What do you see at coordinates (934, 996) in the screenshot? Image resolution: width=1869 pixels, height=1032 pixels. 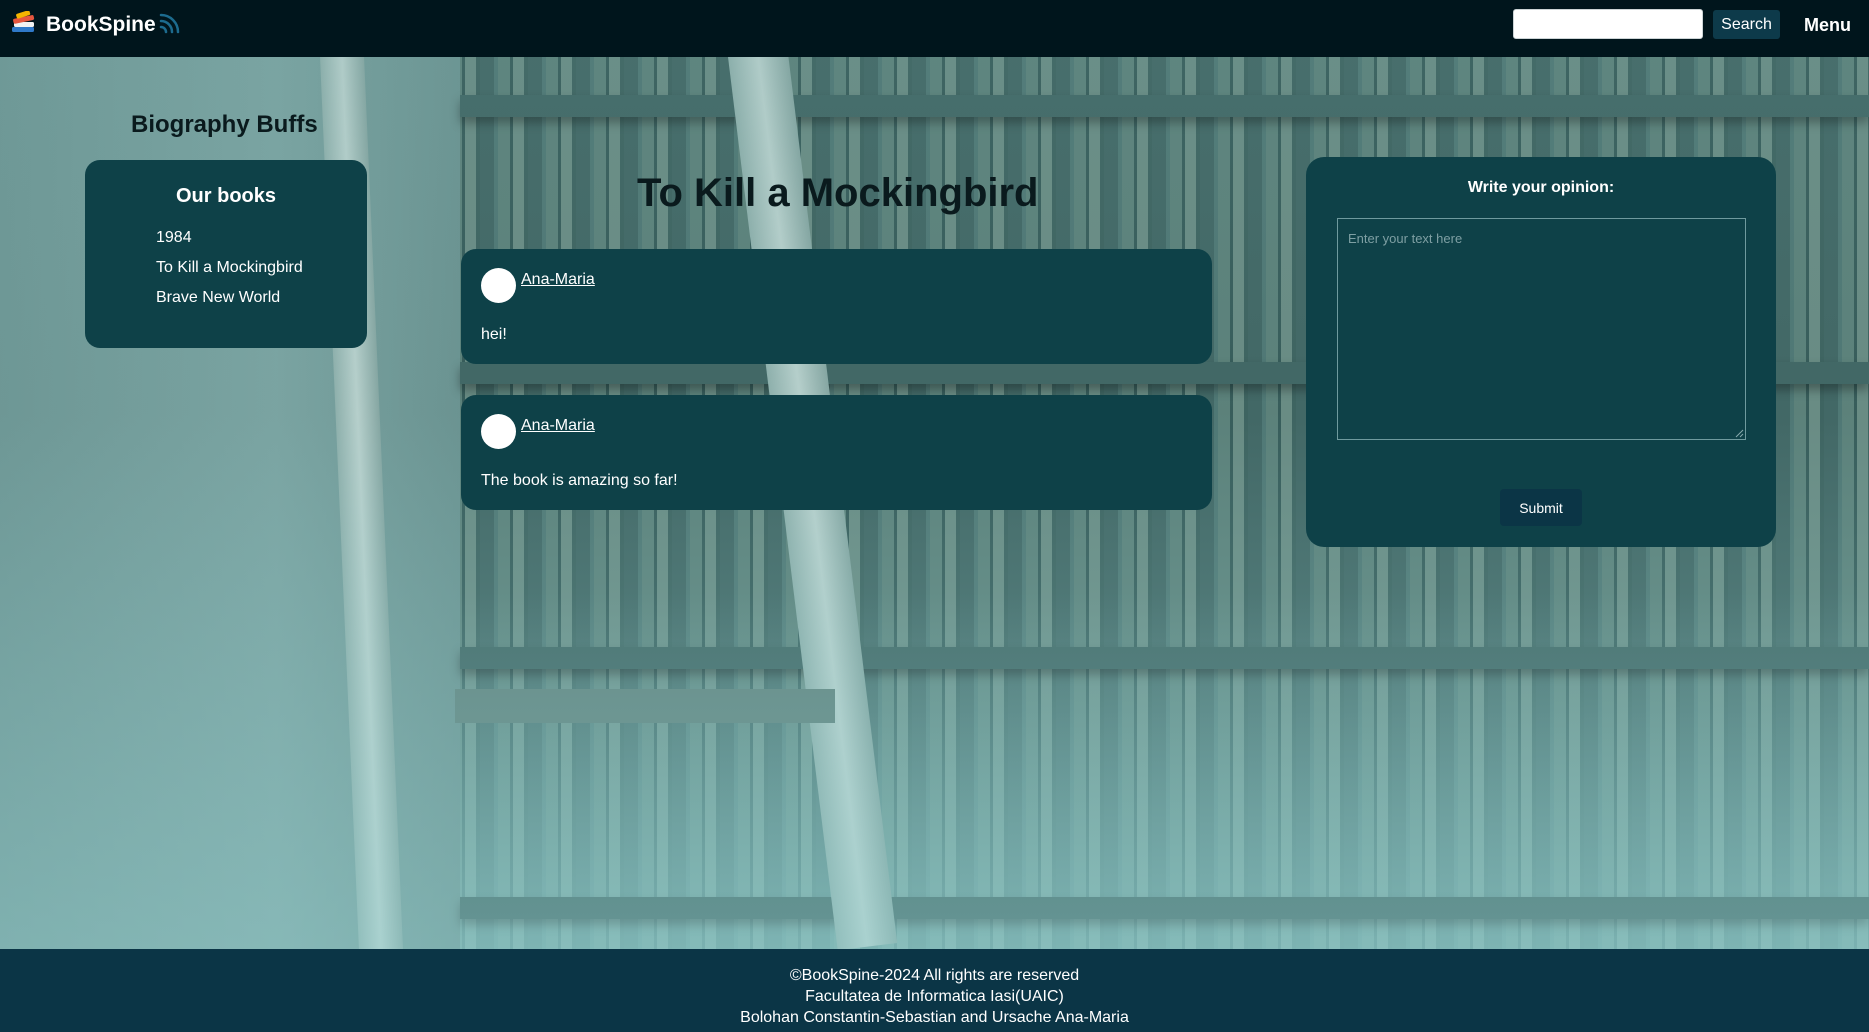 I see `footer-institution: Facultatea de Informatica Iasi(UAIC)` at bounding box center [934, 996].